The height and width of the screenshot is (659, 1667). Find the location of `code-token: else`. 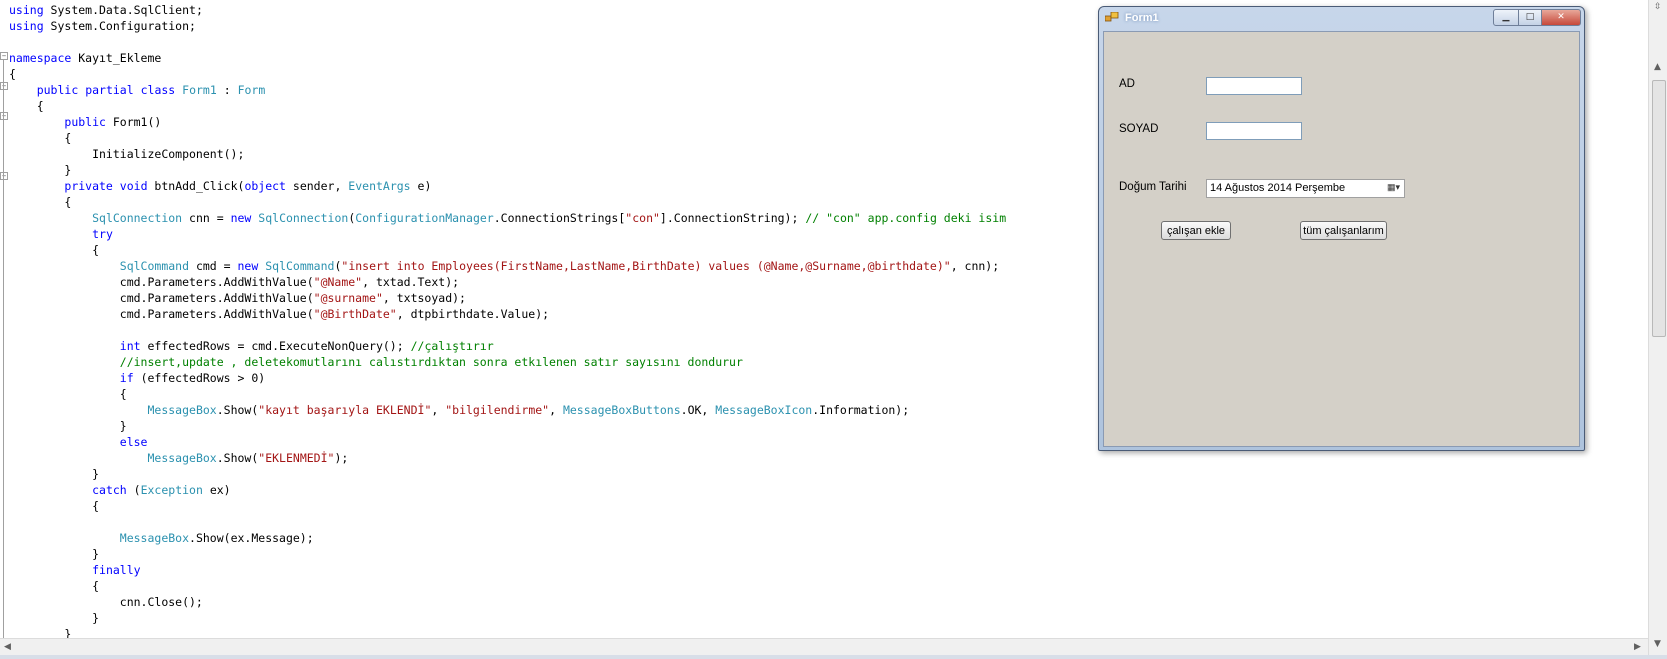

code-token: else is located at coordinates (133, 442).